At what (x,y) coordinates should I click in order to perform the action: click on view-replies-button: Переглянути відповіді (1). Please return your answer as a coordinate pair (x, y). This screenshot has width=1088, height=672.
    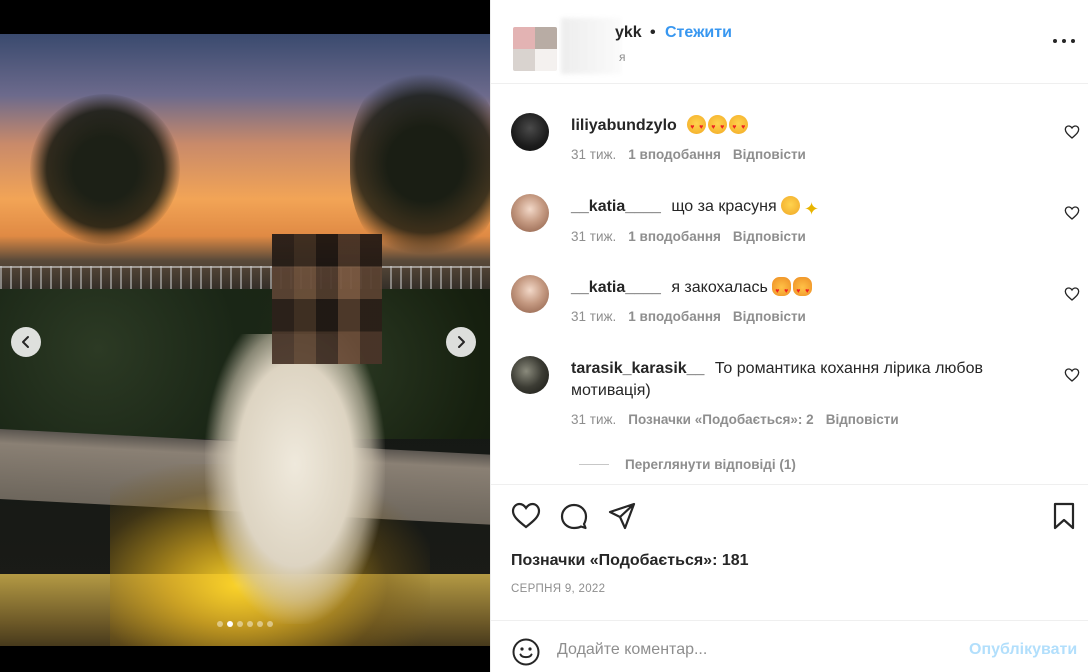
    Looking at the image, I should click on (687, 464).